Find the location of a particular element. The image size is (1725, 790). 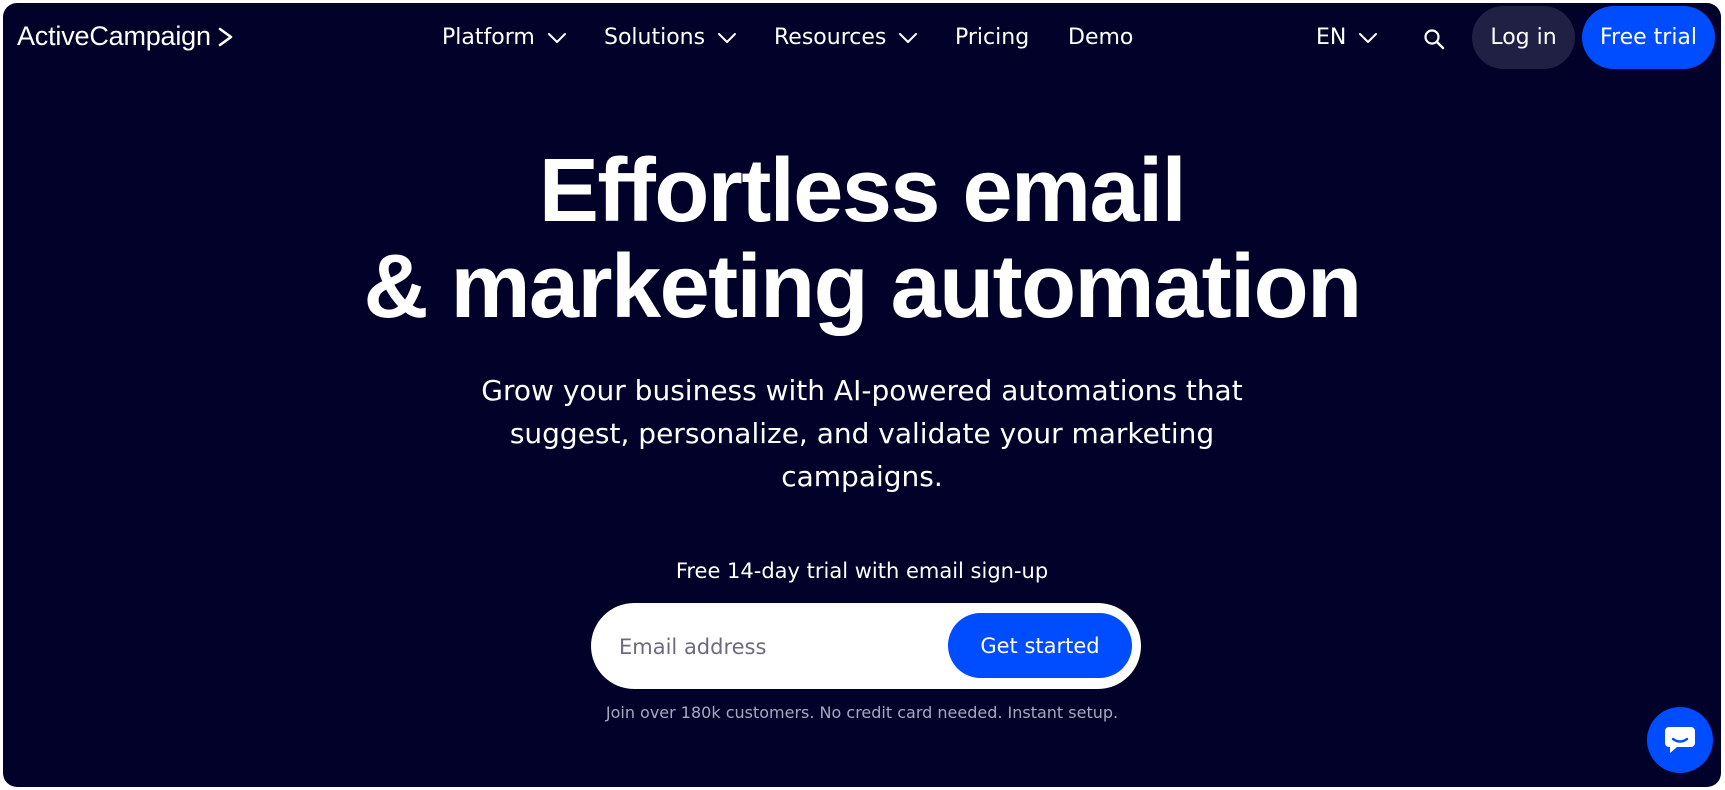

nav-item-demo: Demo is located at coordinates (1100, 37).